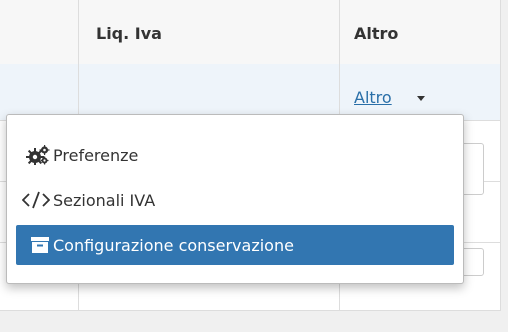  I want to click on chevron-down-icon, so click(421, 98).